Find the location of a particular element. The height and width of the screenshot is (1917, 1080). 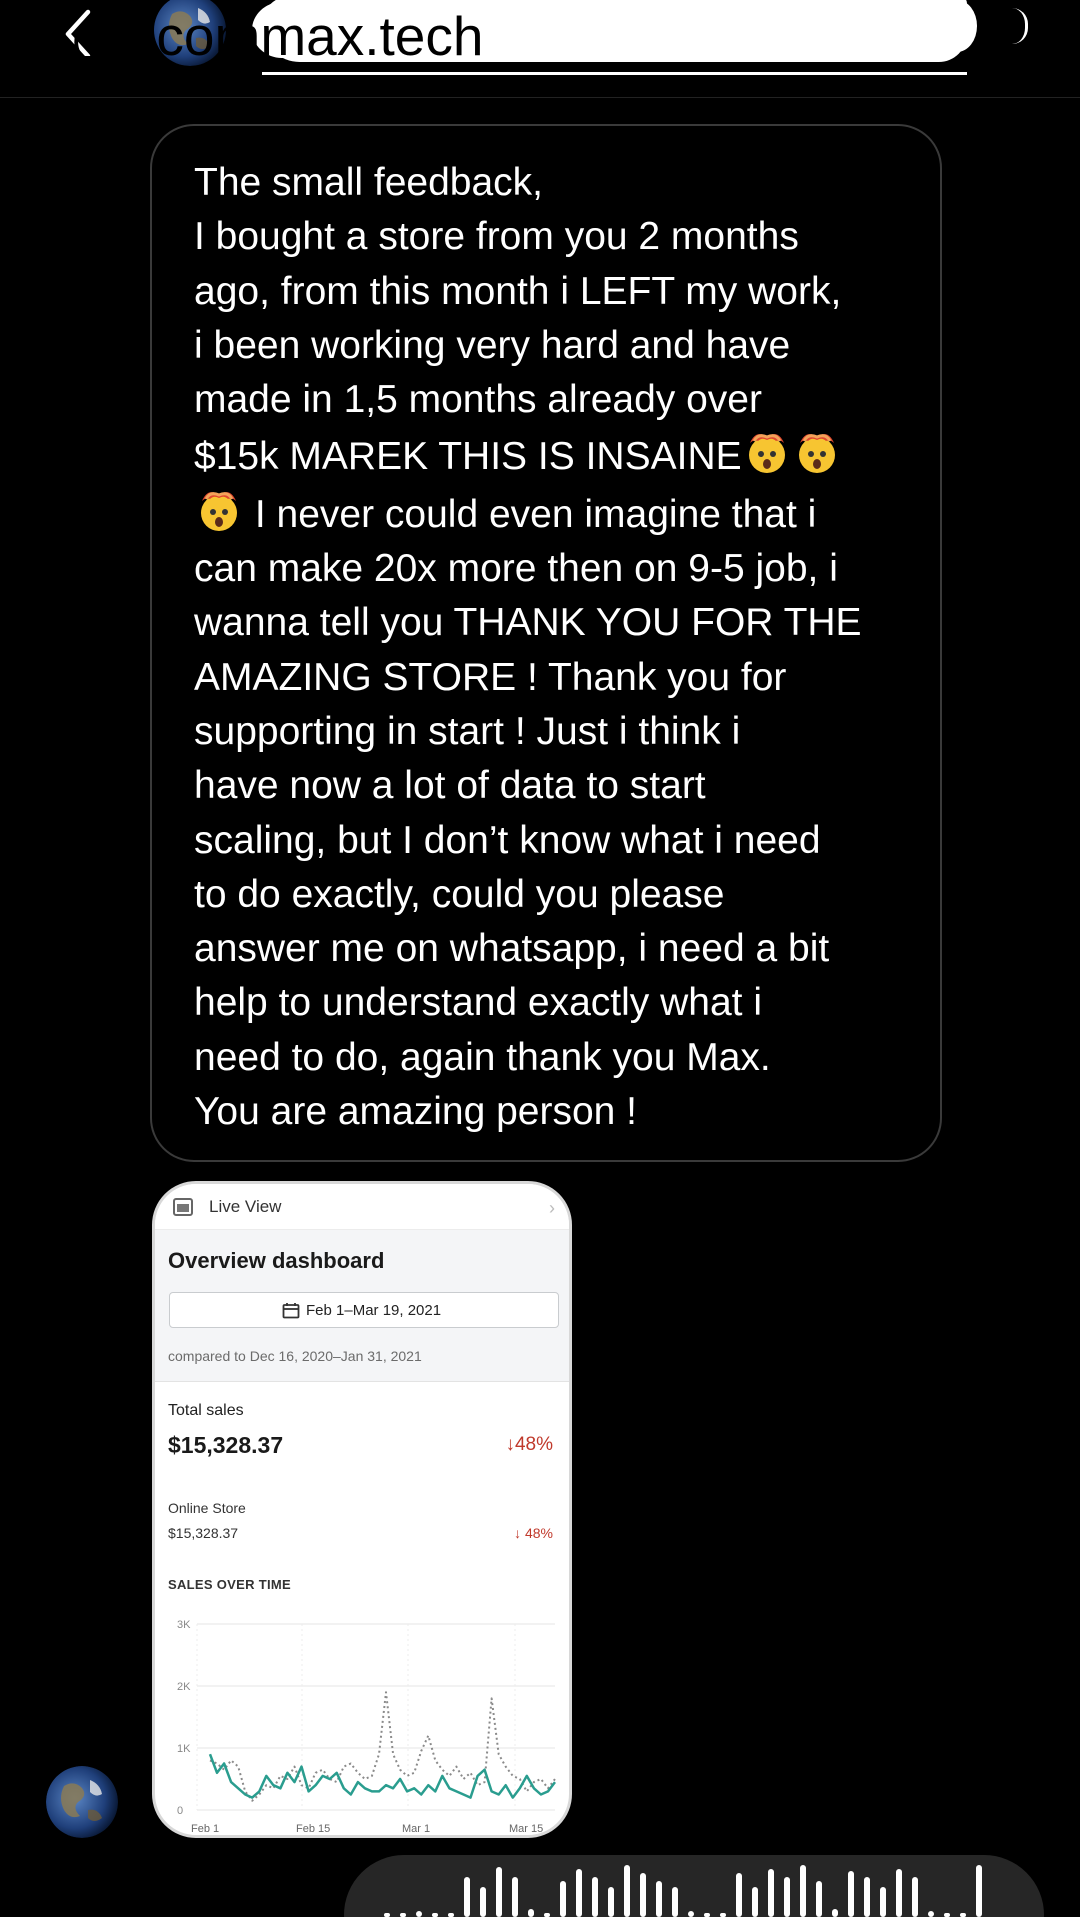

total-sales-value: $15,328.37 is located at coordinates (226, 1445).